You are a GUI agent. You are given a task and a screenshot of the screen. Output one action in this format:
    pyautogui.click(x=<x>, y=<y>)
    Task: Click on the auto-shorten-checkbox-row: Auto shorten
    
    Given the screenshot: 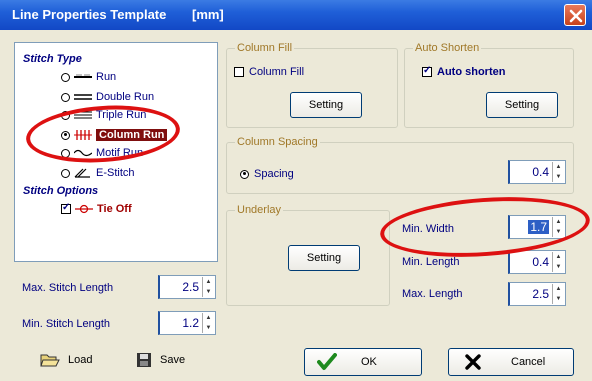 What is the action you would take?
    pyautogui.click(x=463, y=71)
    